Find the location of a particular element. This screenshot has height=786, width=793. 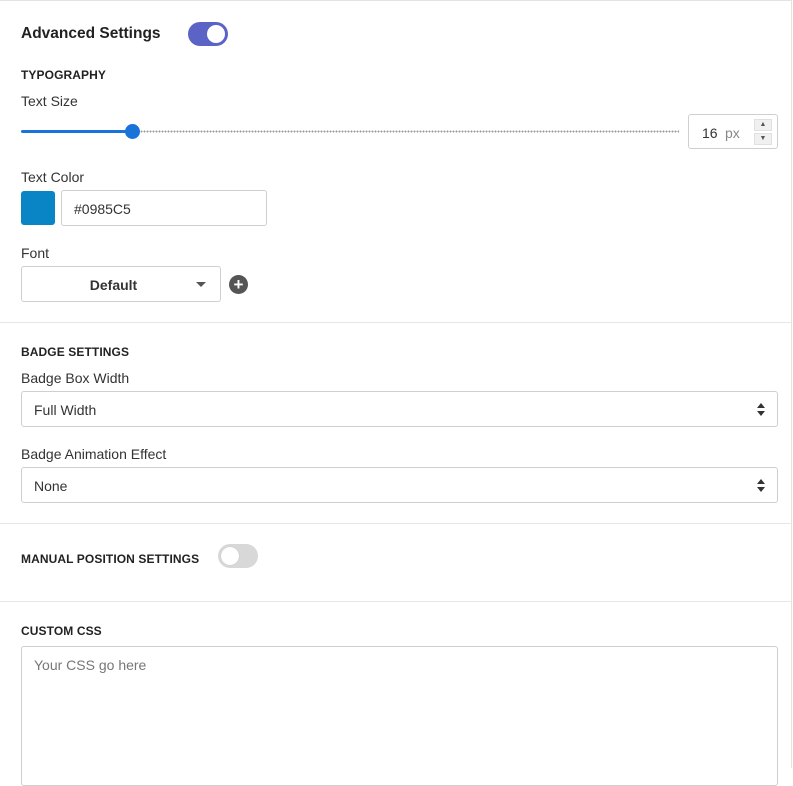

badge-section-title: BADGE SETTINGS is located at coordinates (75, 352).